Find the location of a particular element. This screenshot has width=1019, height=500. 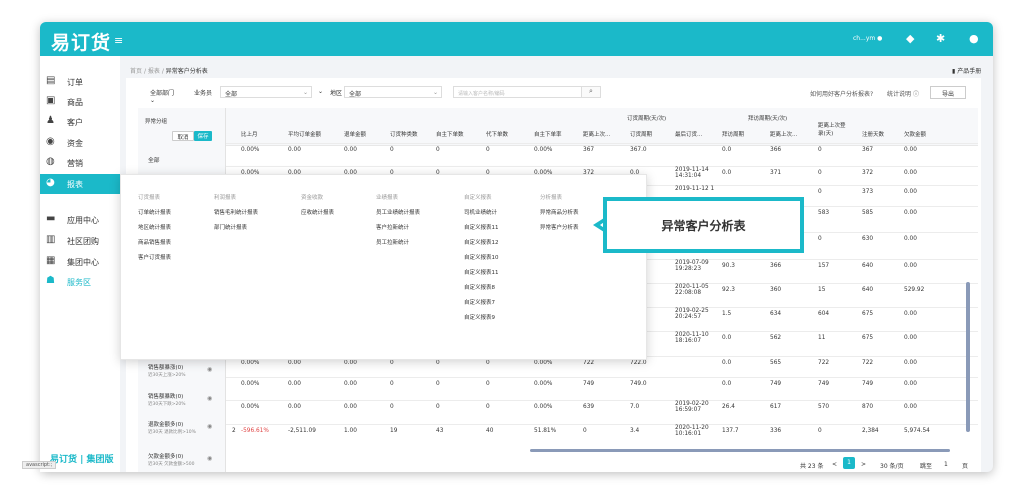

column-header: 订货种类数 is located at coordinates (404, 134).